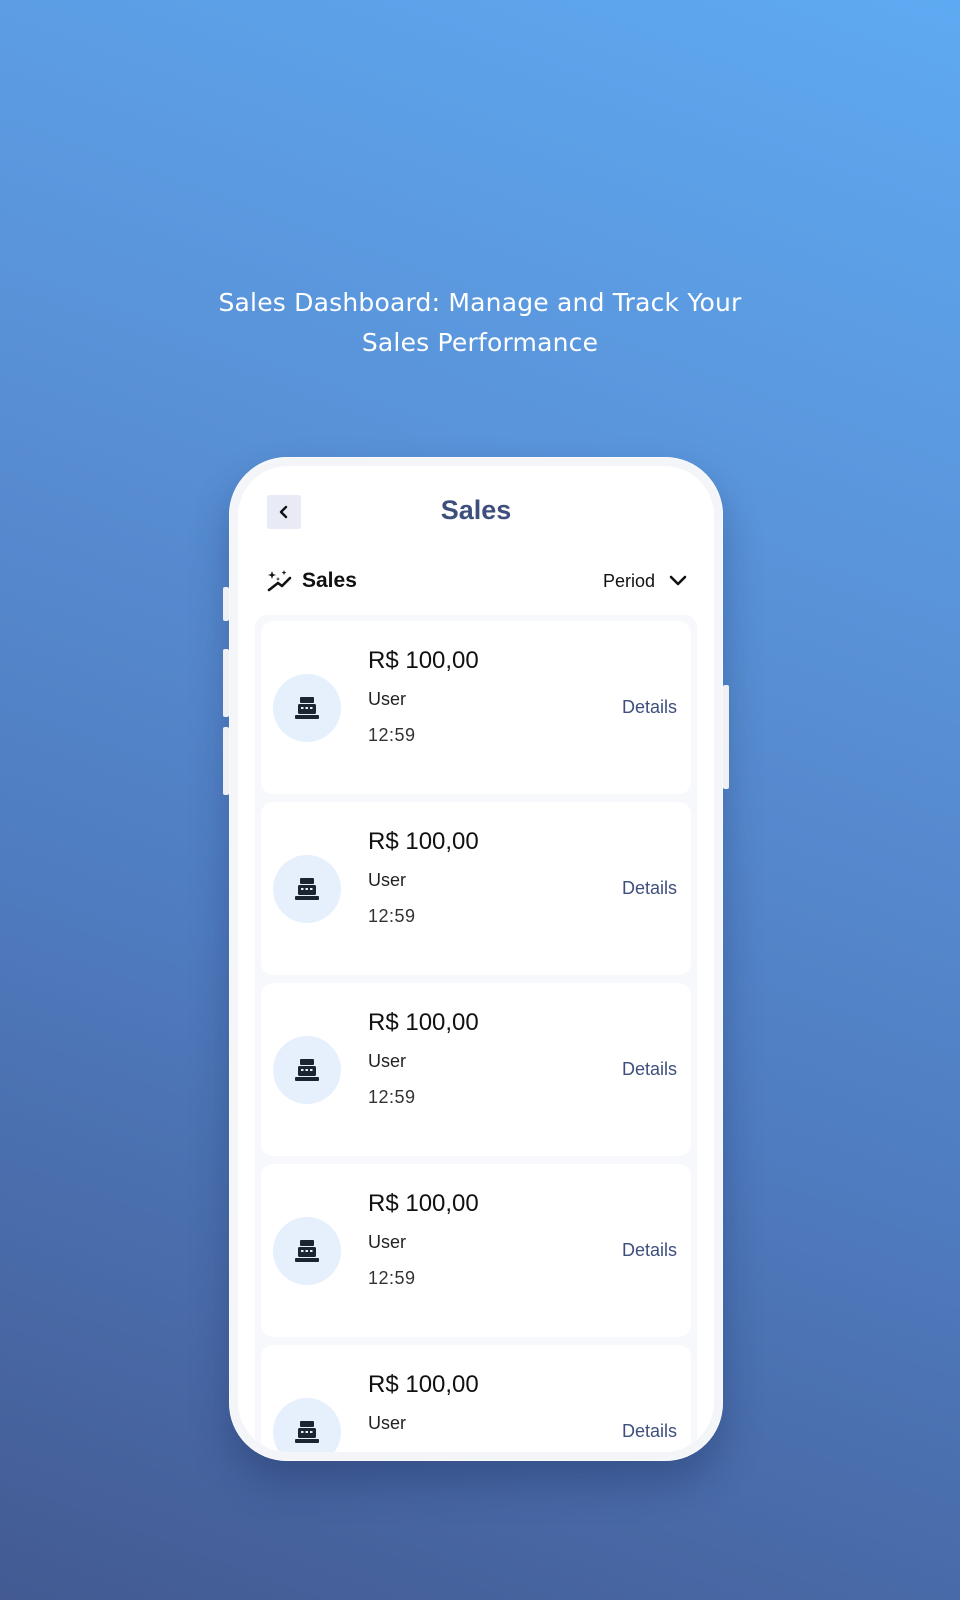  Describe the element at coordinates (329, 580) in the screenshot. I see `section-title: Sales` at that location.